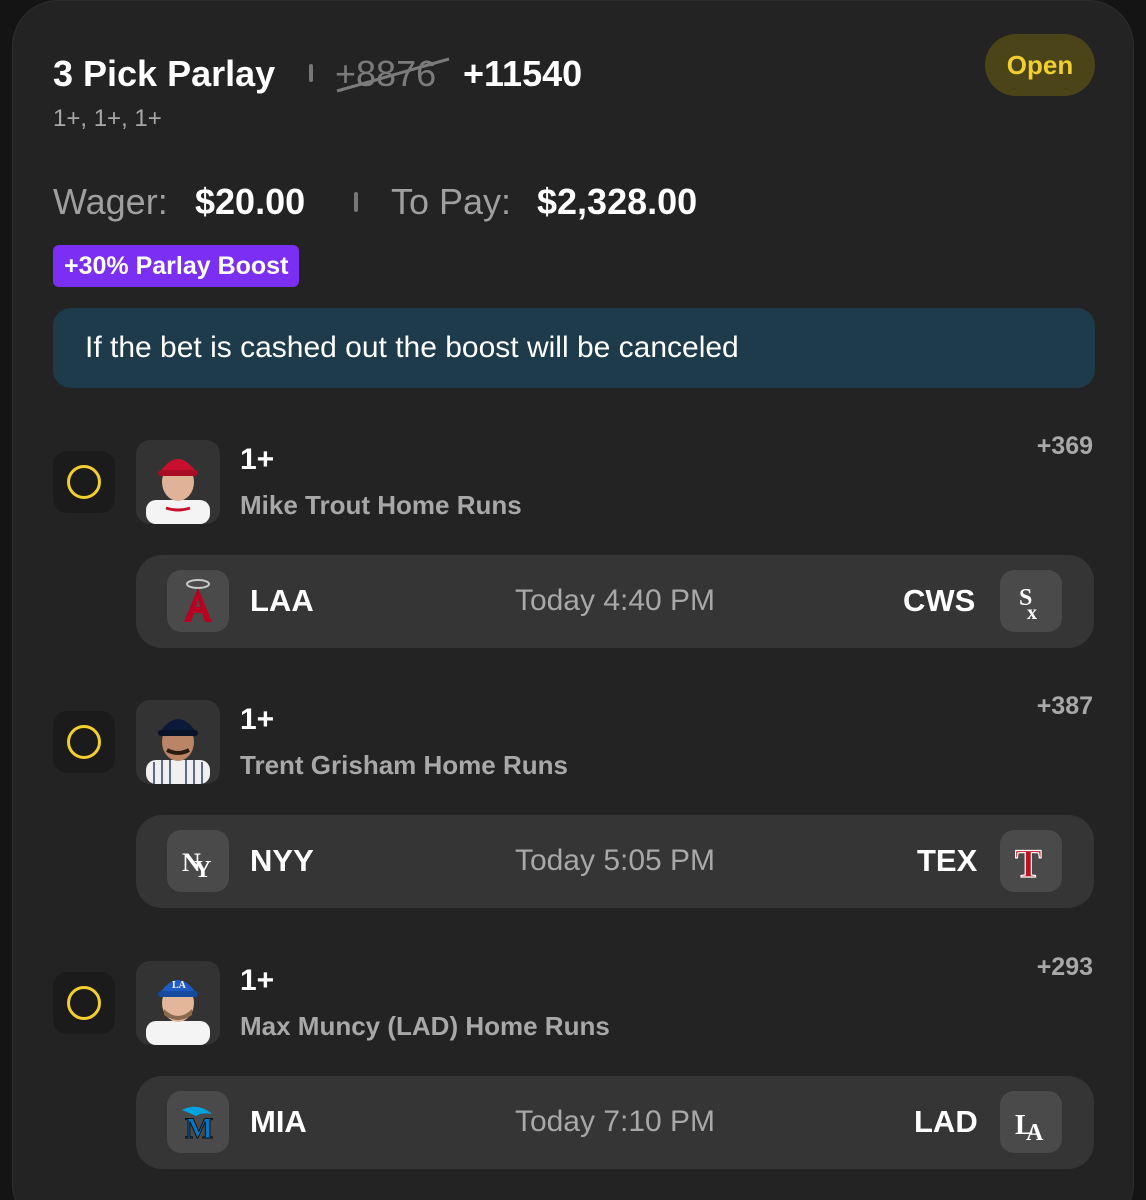  Describe the element at coordinates (164, 73) in the screenshot. I see `parlay-title: 3 Pick Parlay` at that location.